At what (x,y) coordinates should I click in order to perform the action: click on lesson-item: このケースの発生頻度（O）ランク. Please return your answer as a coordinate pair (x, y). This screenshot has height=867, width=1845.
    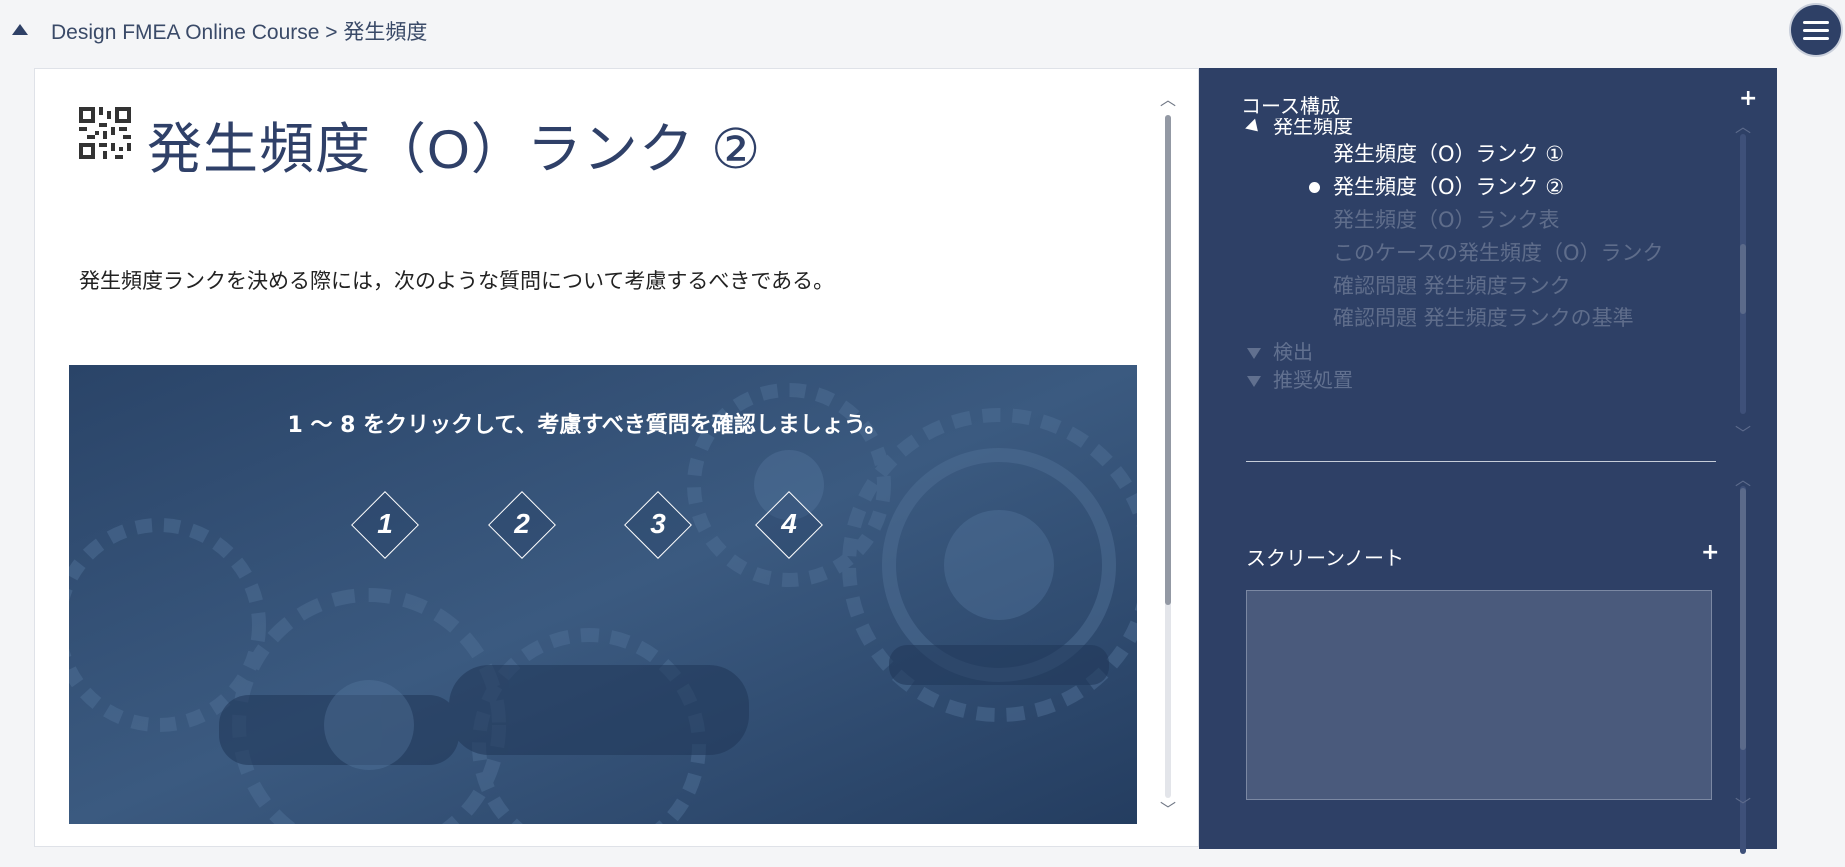
    Looking at the image, I should click on (1498, 252).